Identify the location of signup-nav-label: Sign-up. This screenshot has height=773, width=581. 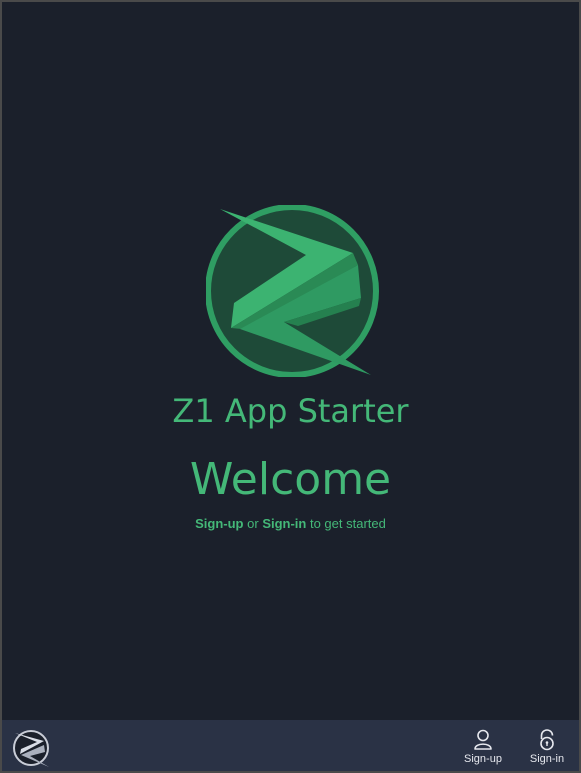
(483, 759).